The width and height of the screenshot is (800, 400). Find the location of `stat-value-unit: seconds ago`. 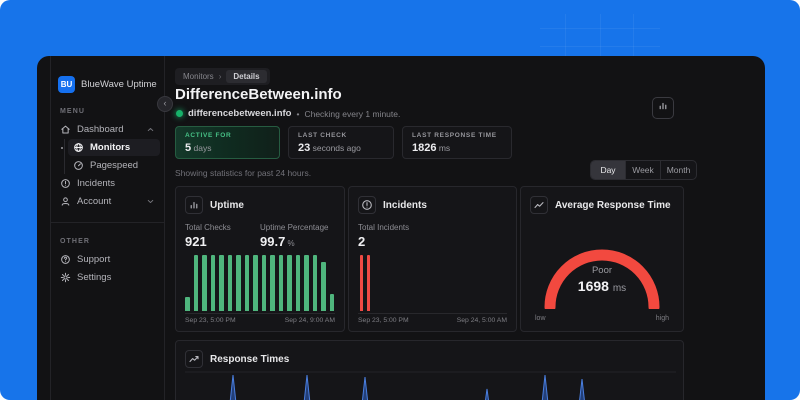

stat-value-unit: seconds ago is located at coordinates (335, 148).